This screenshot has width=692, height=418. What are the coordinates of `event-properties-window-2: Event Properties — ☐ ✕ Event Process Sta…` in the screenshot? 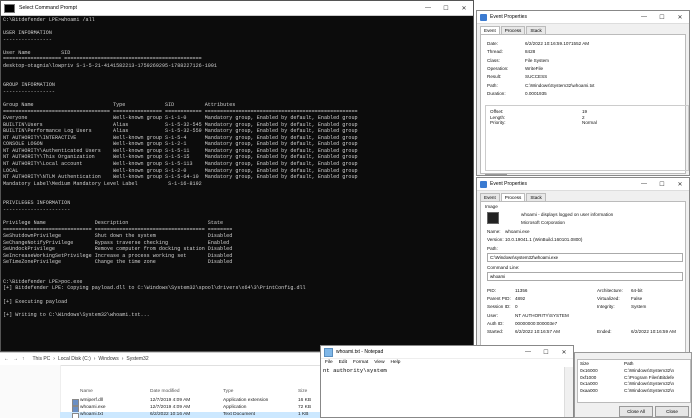 It's located at (583, 271).